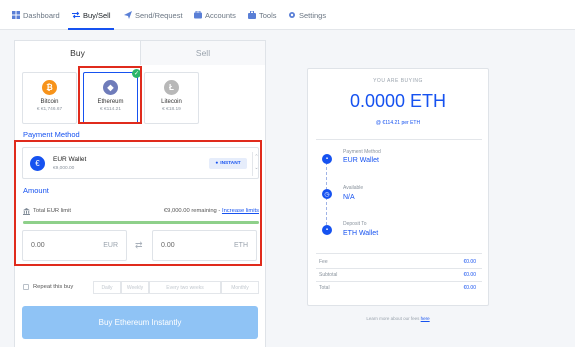 Image resolution: width=575 pixels, height=347 pixels. What do you see at coordinates (192, 211) in the screenshot?
I see `limit-remaining-text: €9,000.00 remaining -` at bounding box center [192, 211].